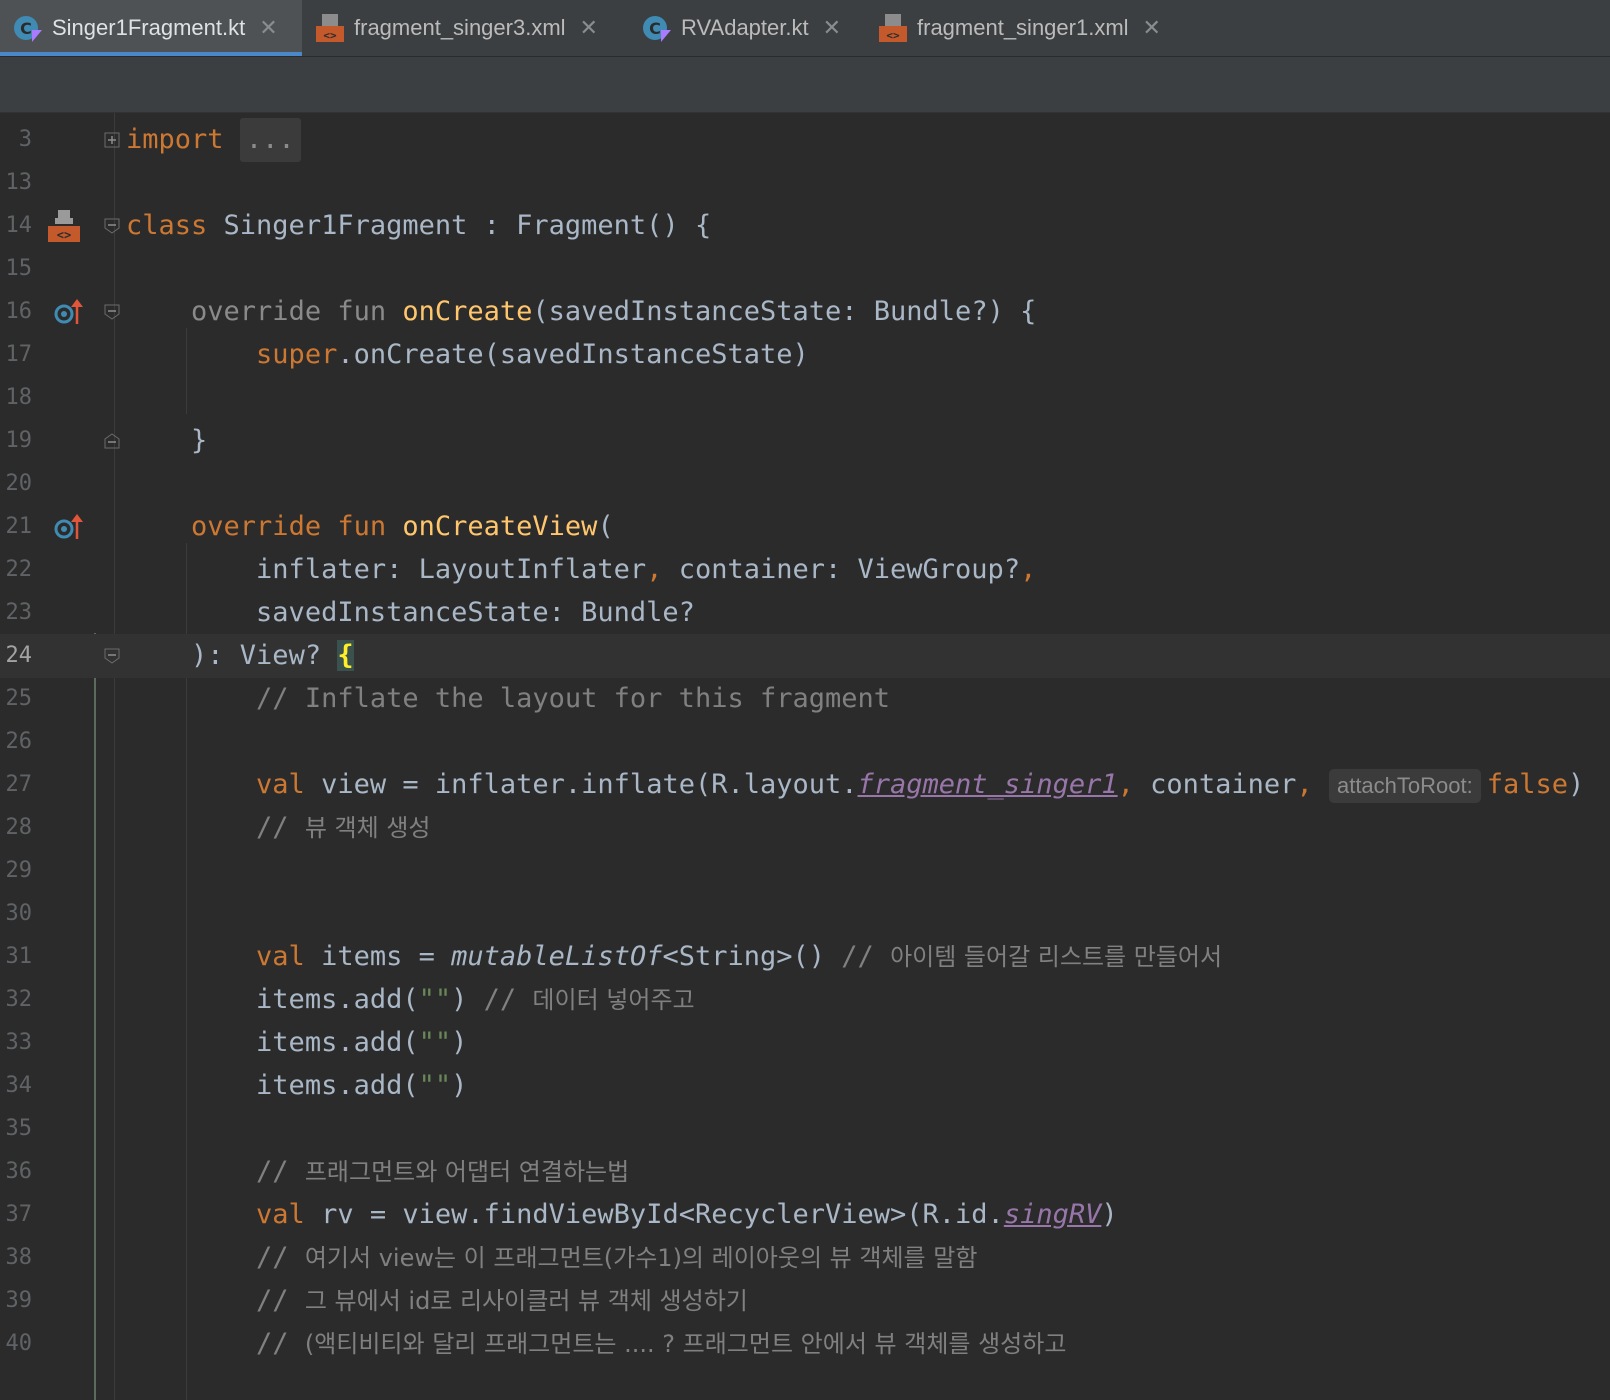 This screenshot has height=1400, width=1610. Describe the element at coordinates (805, 742) in the screenshot. I see `code-line: 26` at that location.